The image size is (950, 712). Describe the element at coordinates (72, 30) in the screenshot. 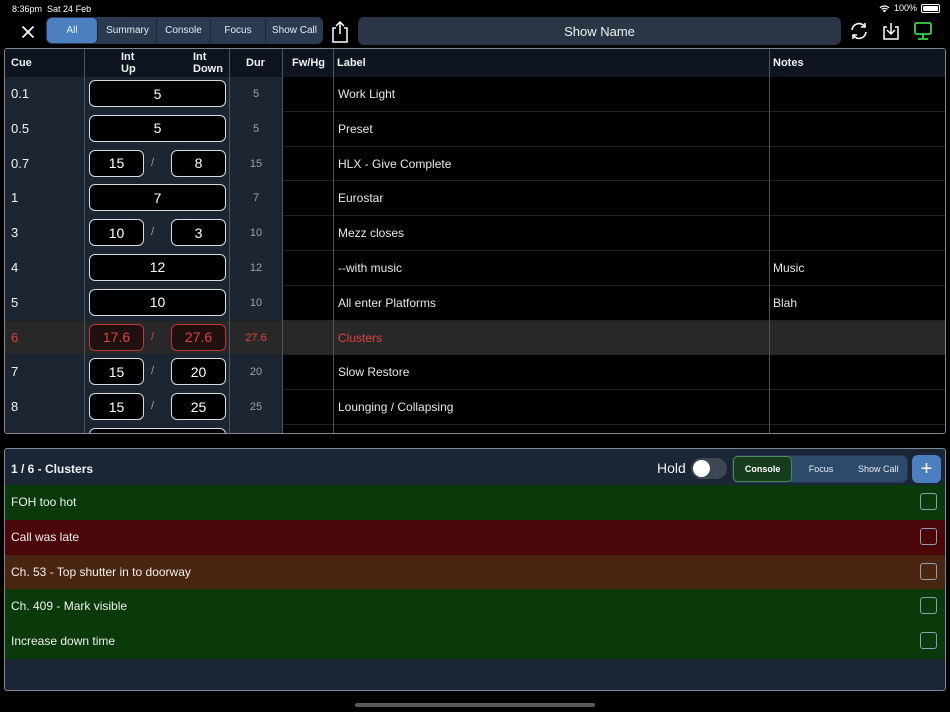

I see `tab-all: All` at that location.